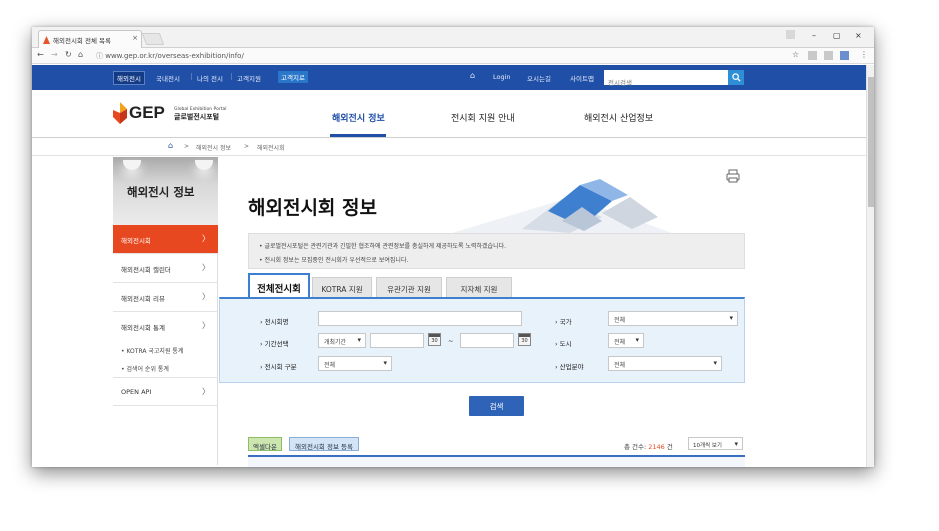 The height and width of the screenshot is (531, 939). Describe the element at coordinates (80, 54) in the screenshot. I see `home-browser-icon: ⌂` at that location.